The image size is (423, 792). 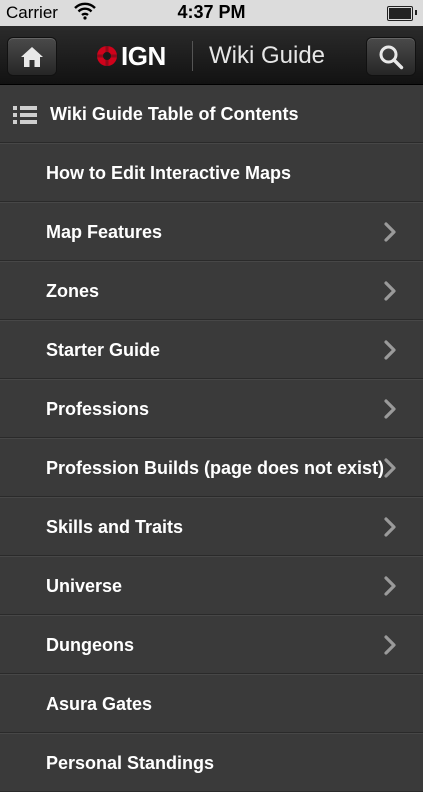 I want to click on list-item: Personal Standings, so click(x=211, y=763).